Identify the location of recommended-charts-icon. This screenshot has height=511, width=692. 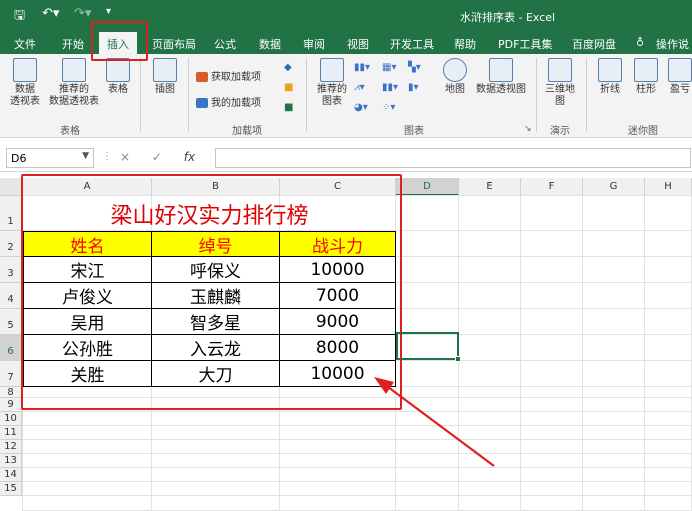
(332, 70).